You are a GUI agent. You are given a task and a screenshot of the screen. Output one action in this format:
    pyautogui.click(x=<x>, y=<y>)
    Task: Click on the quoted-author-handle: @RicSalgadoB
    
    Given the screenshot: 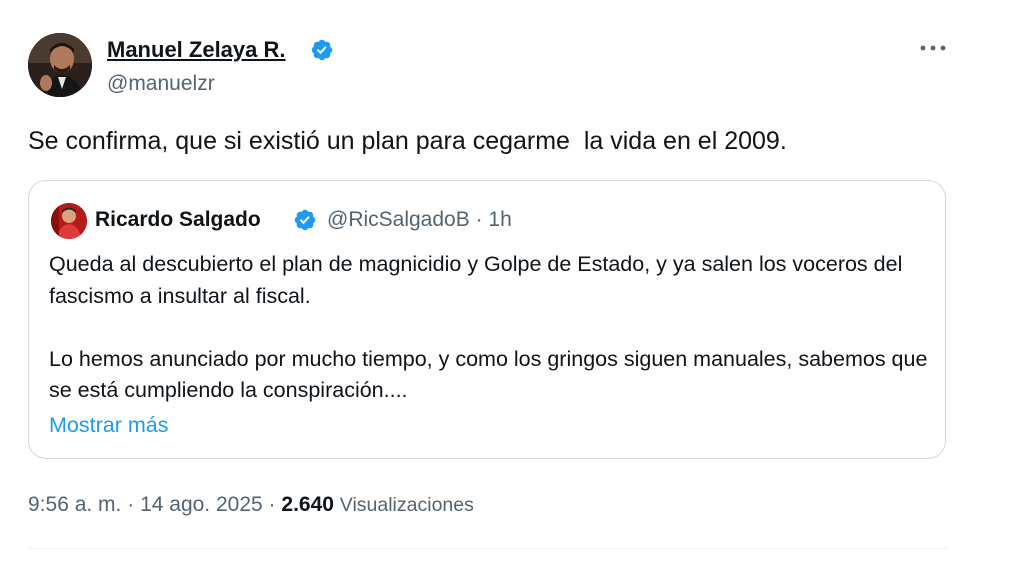 What is the action you would take?
    pyautogui.click(x=398, y=219)
    